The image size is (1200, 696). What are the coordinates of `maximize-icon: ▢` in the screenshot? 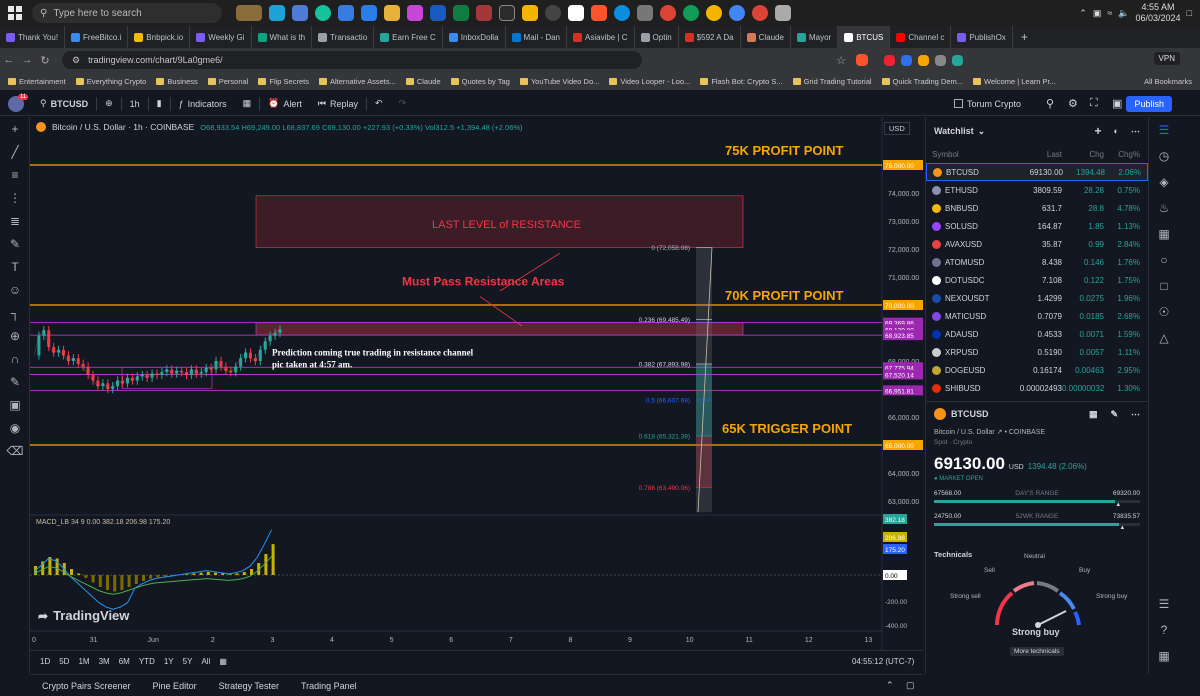 It's located at (910, 685).